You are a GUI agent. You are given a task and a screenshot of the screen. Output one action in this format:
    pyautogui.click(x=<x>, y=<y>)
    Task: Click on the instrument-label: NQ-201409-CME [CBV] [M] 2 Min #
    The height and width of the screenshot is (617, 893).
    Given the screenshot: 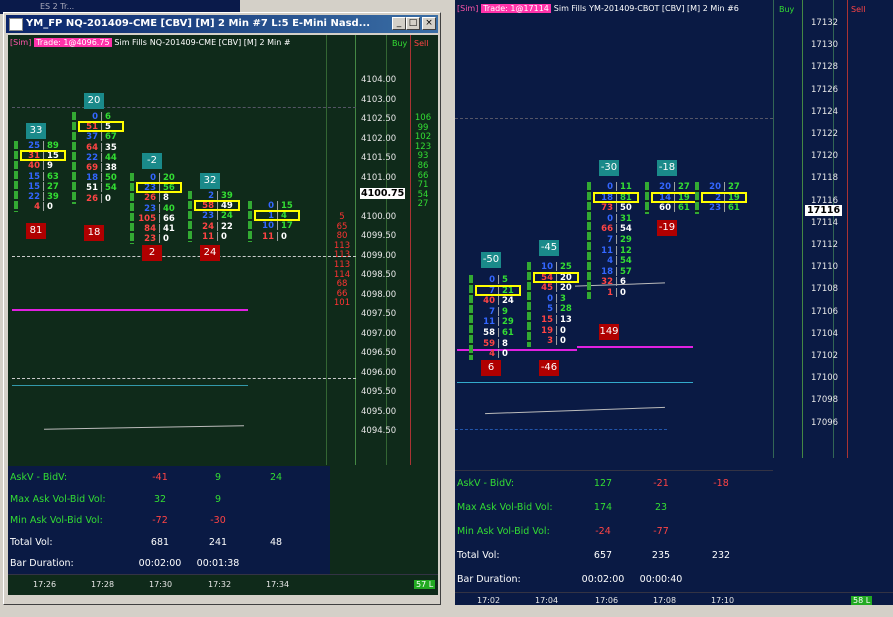 What is the action you would take?
    pyautogui.click(x=220, y=42)
    